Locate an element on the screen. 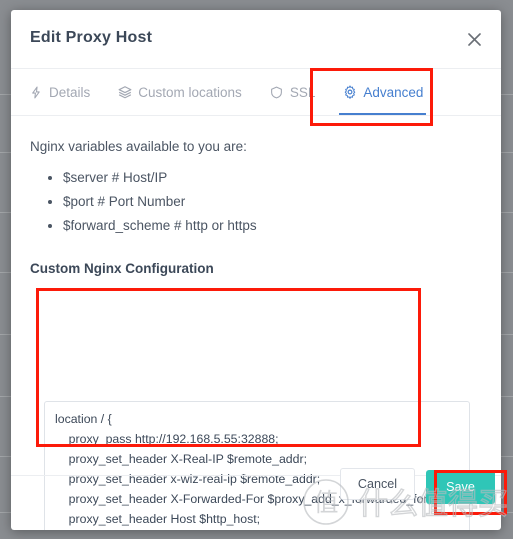  tab-details: Details is located at coordinates (65, 92).